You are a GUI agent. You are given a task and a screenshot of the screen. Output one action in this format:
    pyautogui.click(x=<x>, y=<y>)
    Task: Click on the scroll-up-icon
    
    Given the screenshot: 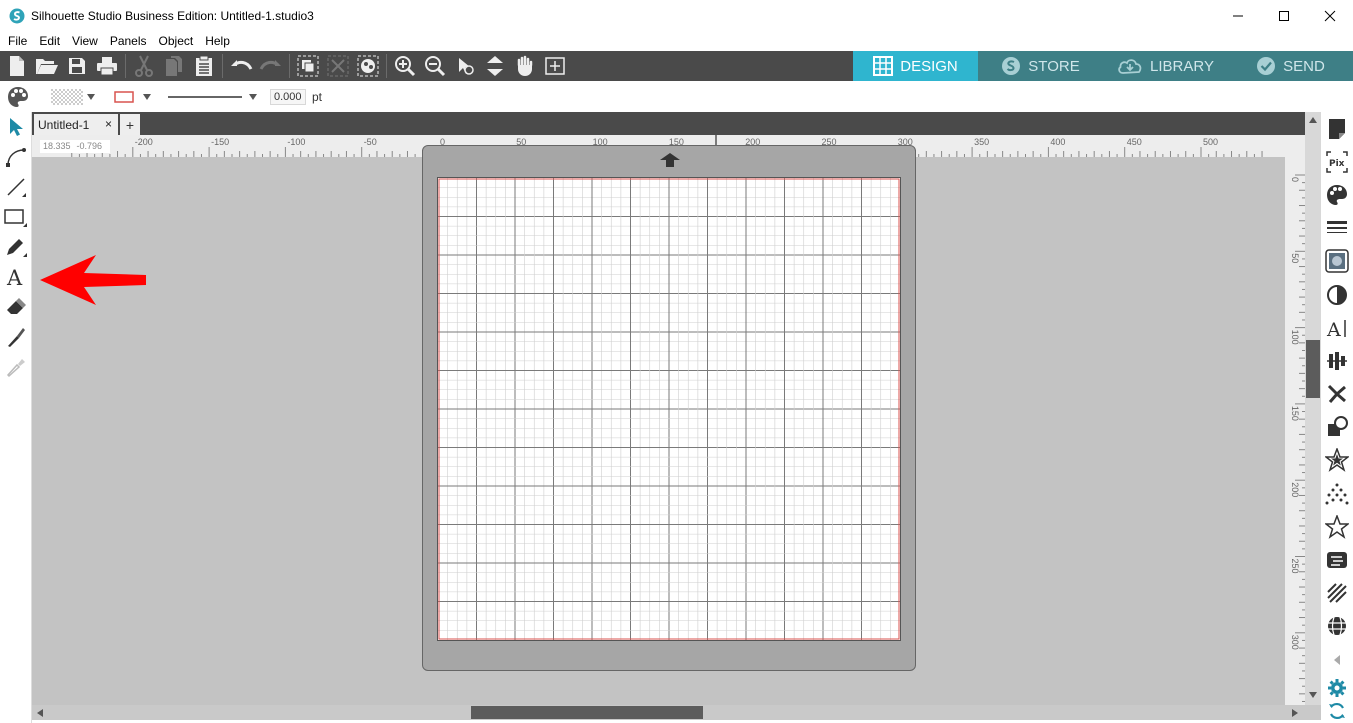 What is the action you would take?
    pyautogui.click(x=1313, y=120)
    